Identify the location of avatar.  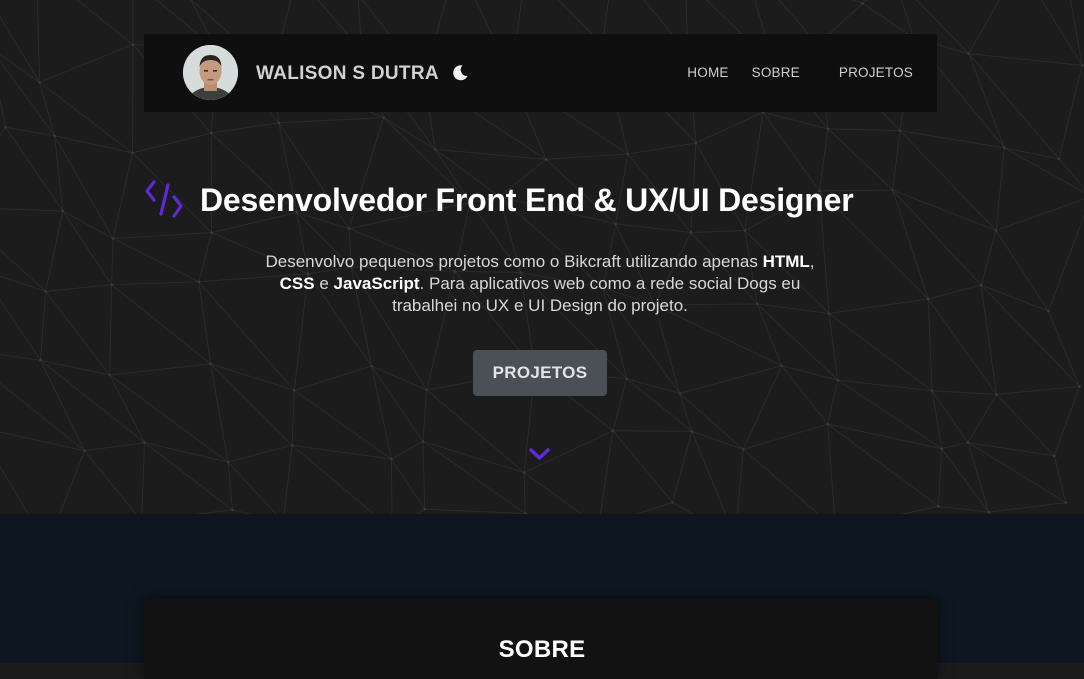
(210, 72).